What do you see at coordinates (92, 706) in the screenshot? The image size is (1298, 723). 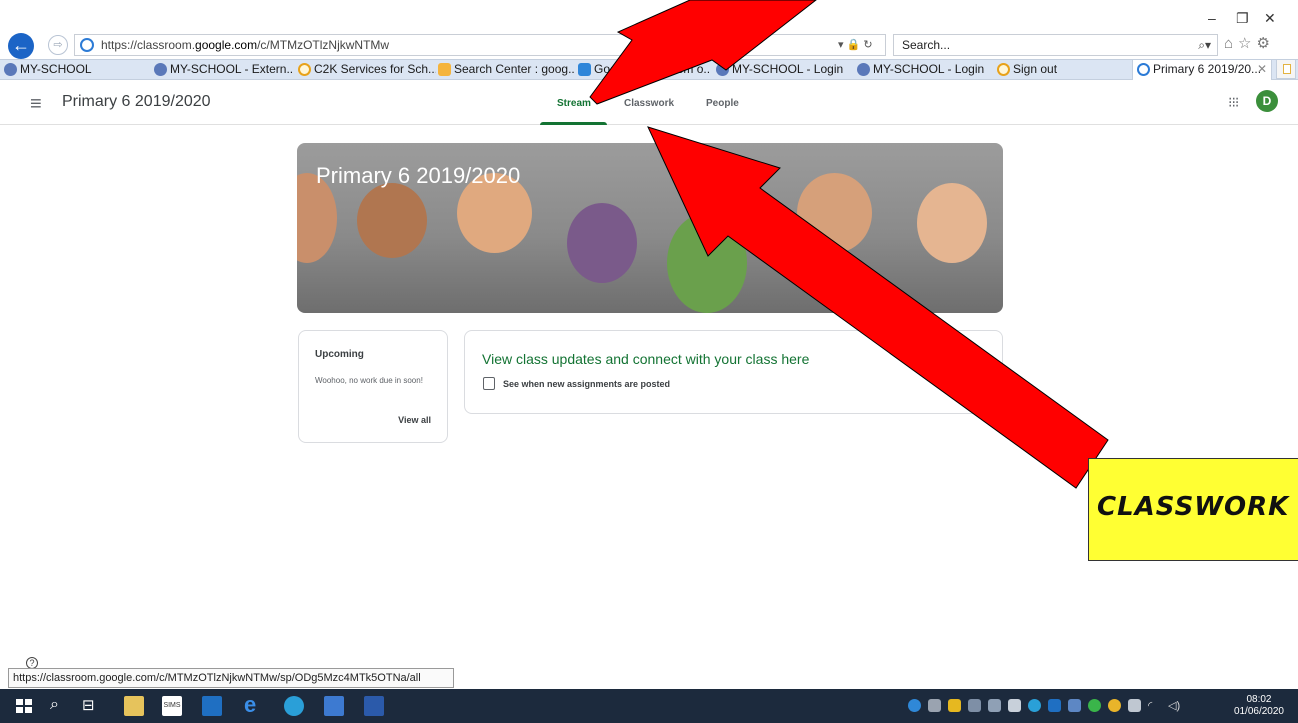 I see `task-view-icon: ⊟` at bounding box center [92, 706].